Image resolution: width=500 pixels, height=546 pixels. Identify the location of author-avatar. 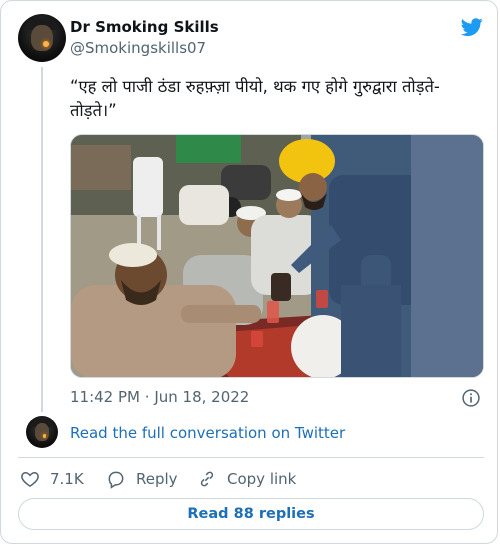
(42, 38).